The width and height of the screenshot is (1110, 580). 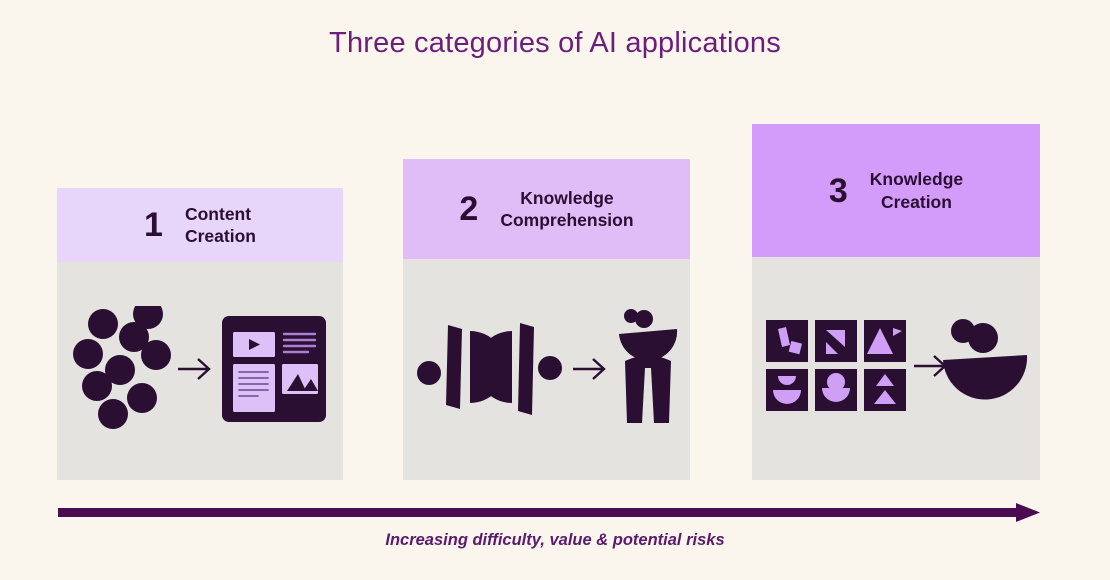 What do you see at coordinates (489, 368) in the screenshot?
I see `abstract-shapes-row-icon` at bounding box center [489, 368].